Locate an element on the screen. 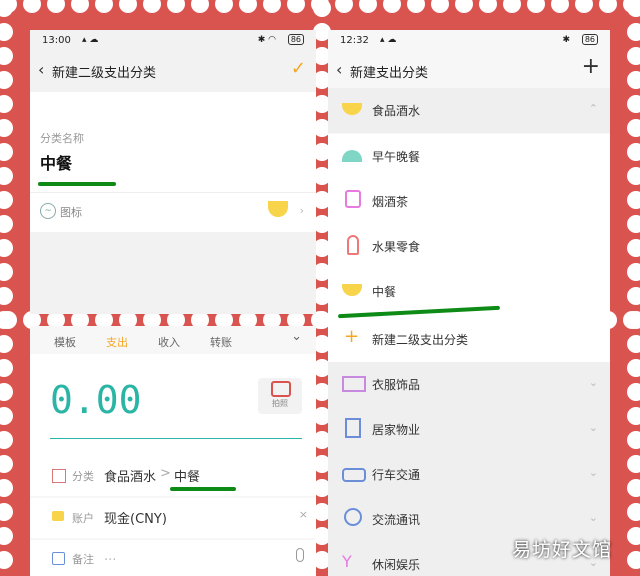  clear-icon: × is located at coordinates (303, 514).